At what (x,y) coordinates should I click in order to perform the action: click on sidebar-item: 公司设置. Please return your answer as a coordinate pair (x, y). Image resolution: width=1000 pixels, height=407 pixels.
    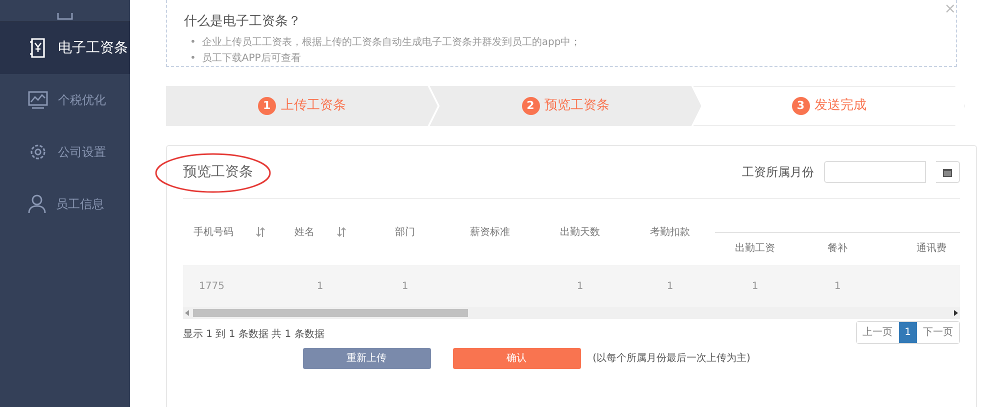
    Looking at the image, I should click on (65, 152).